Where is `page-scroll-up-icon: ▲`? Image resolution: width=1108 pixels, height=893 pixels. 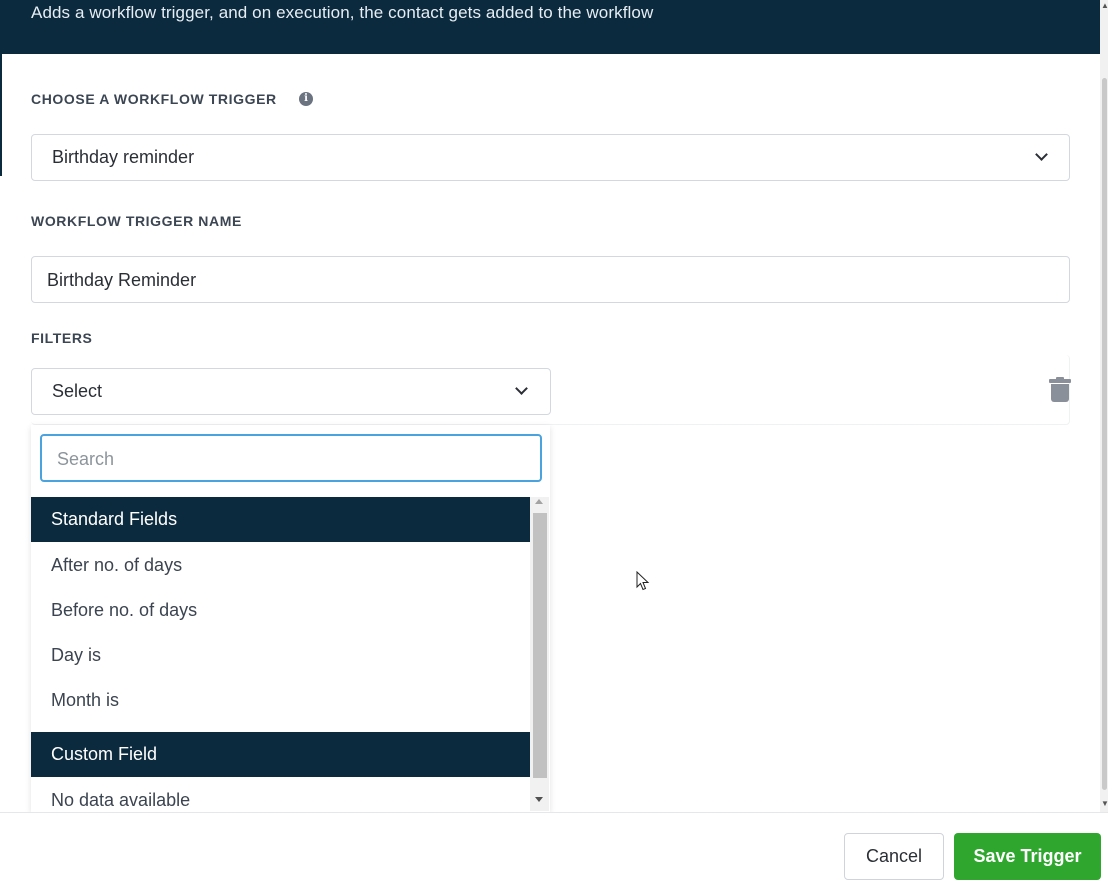 page-scroll-up-icon: ▲ is located at coordinates (1104, 5).